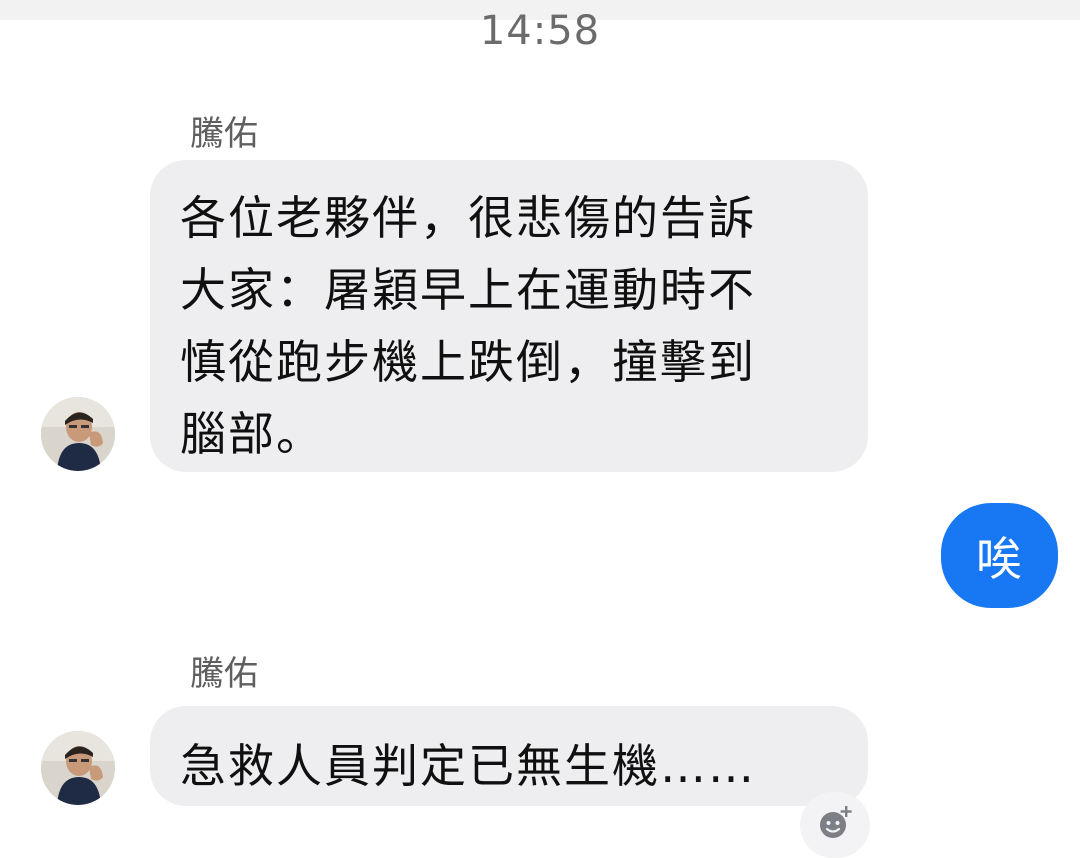 Image resolution: width=1080 pixels, height=858 pixels. I want to click on message-line: 各位老夥伴，很悲傷的告訴, so click(468, 218).